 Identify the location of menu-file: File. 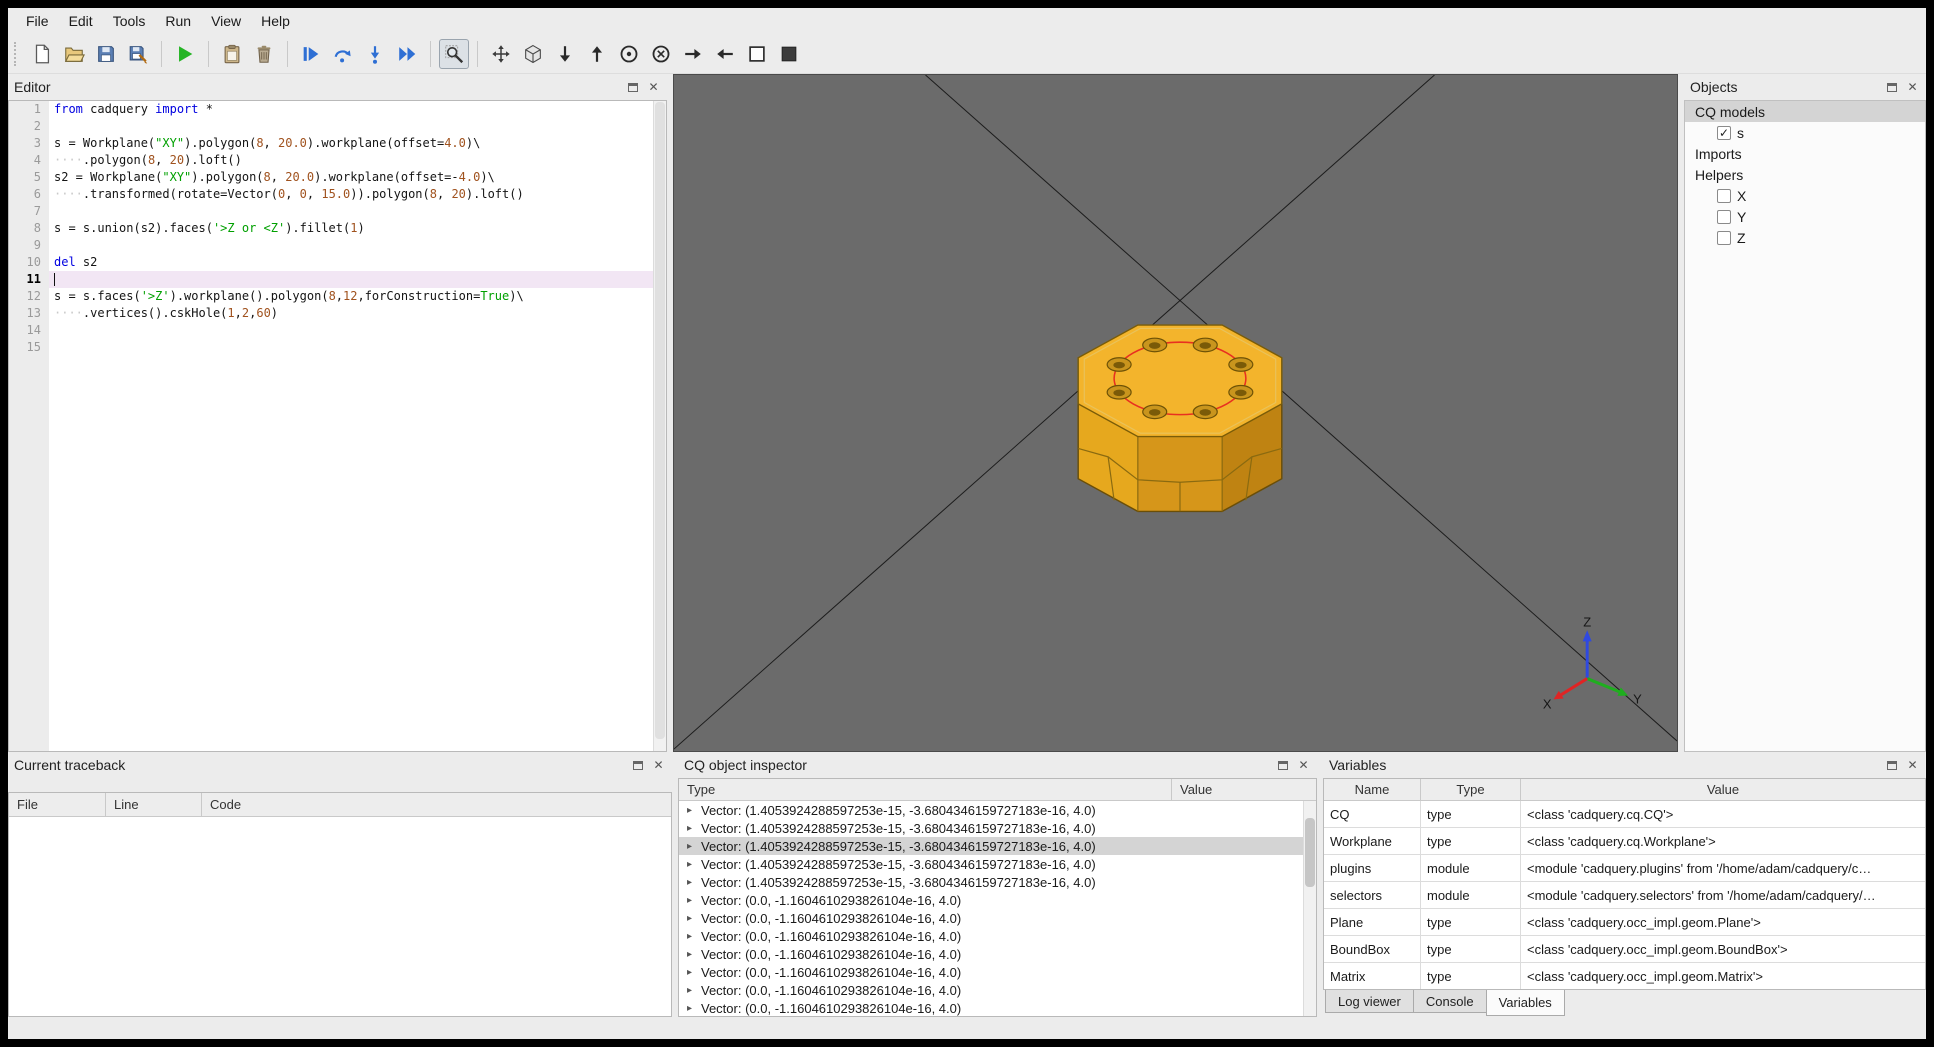
(37, 21).